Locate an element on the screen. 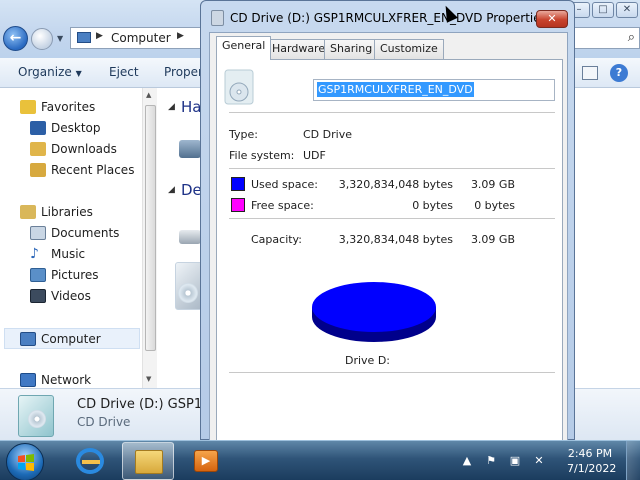 Image resolution: width=640 pixels, height=480 pixels. forward-button is located at coordinates (42, 39).